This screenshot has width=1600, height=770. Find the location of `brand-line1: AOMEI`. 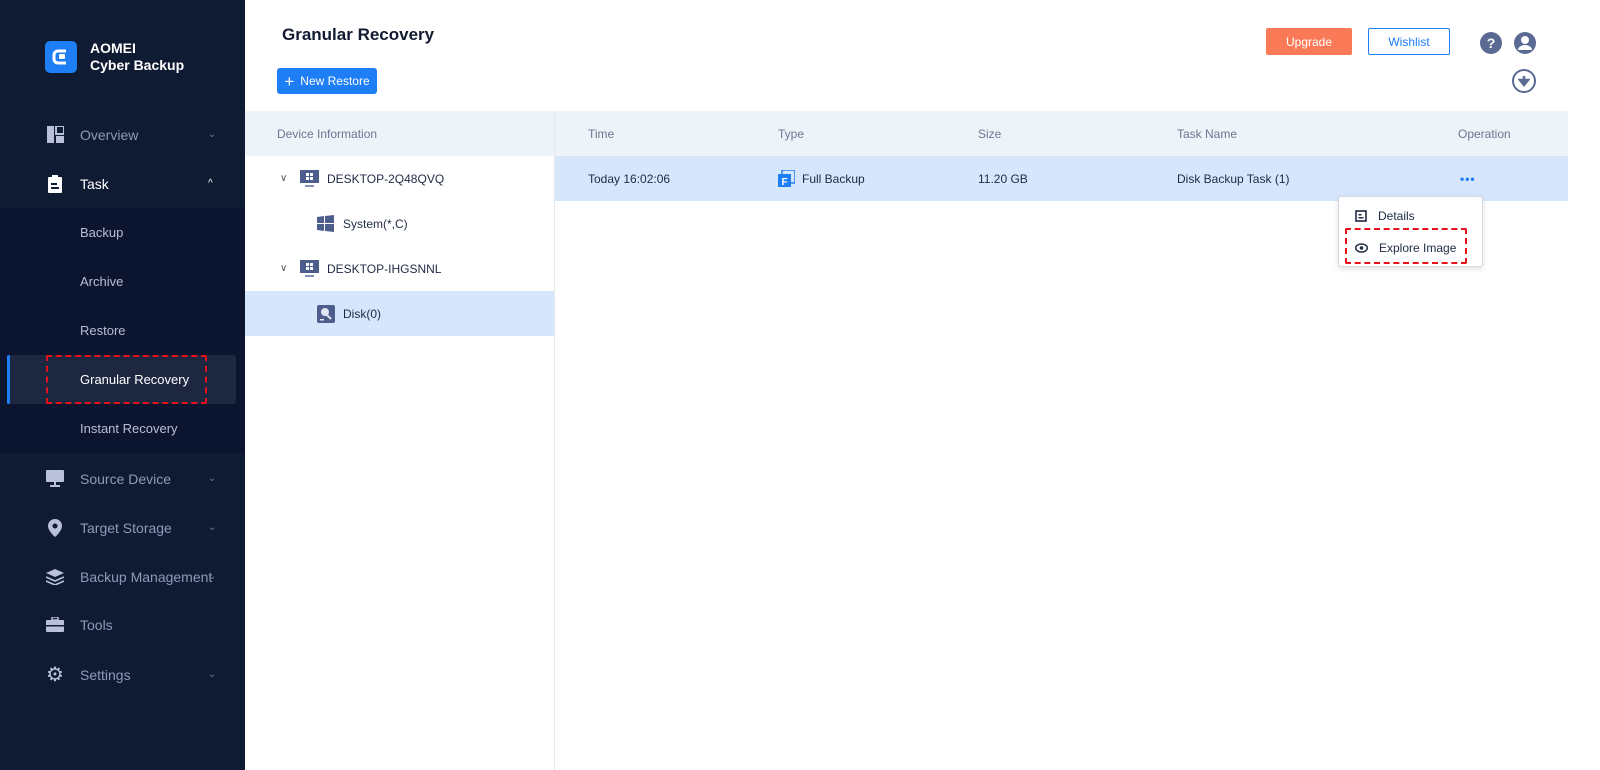

brand-line1: AOMEI is located at coordinates (113, 48).